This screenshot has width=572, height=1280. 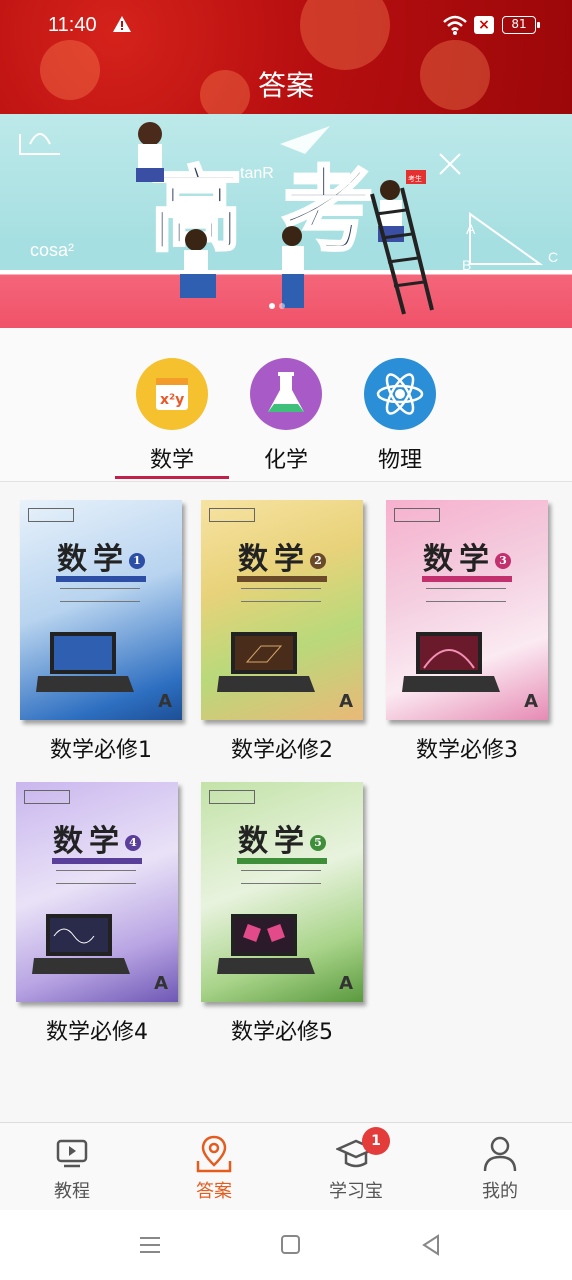 I want to click on menu-icon, so click(x=150, y=1245).